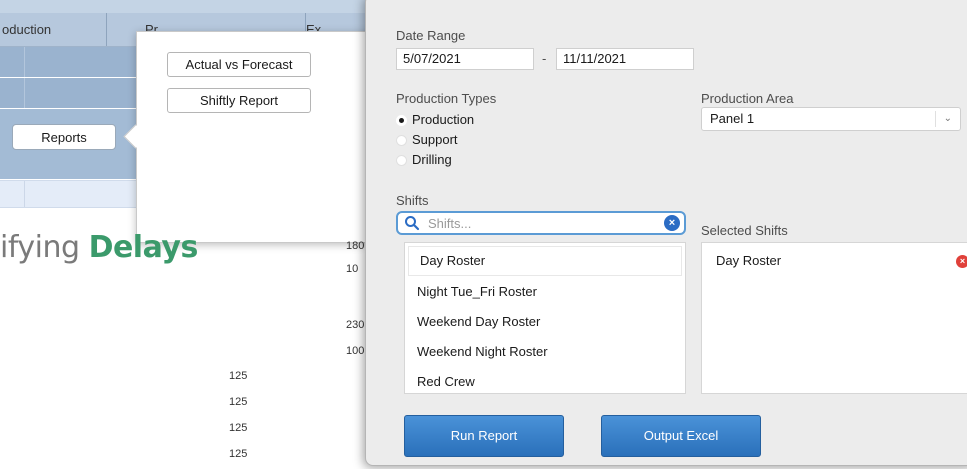  Describe the element at coordinates (538, 223) in the screenshot. I see `shifts-search-input` at that location.